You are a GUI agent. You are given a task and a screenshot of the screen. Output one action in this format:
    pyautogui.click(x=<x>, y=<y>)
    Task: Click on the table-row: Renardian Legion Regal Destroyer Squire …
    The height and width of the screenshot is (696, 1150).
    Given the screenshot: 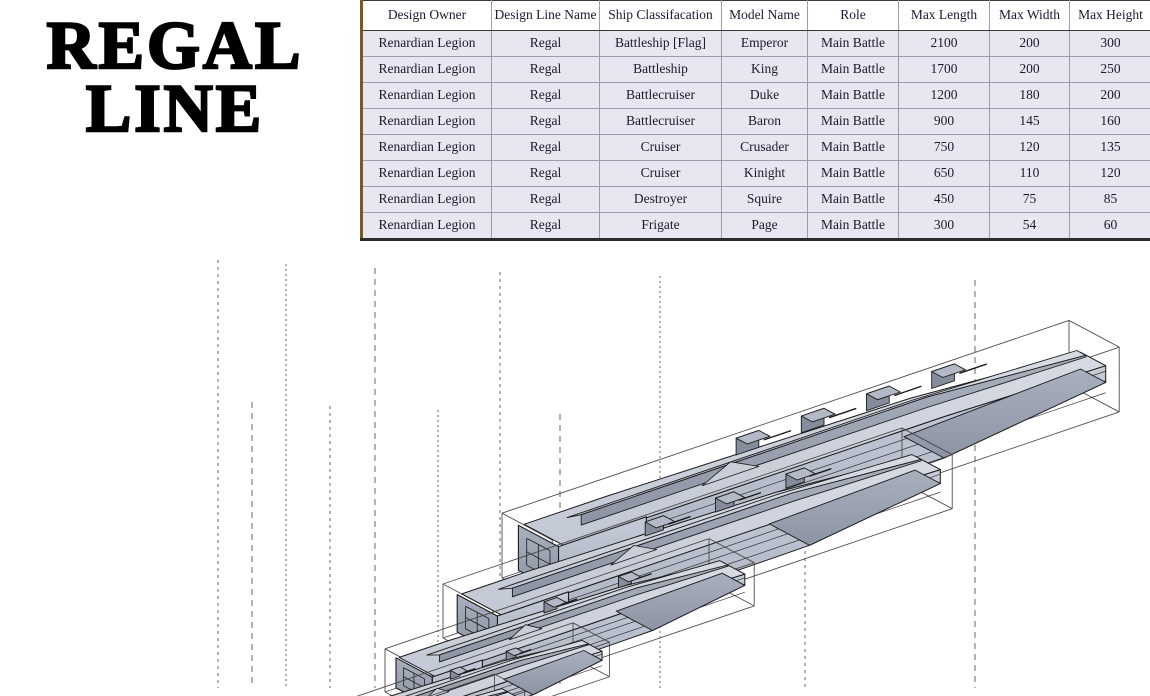 What is the action you would take?
    pyautogui.click(x=755, y=199)
    